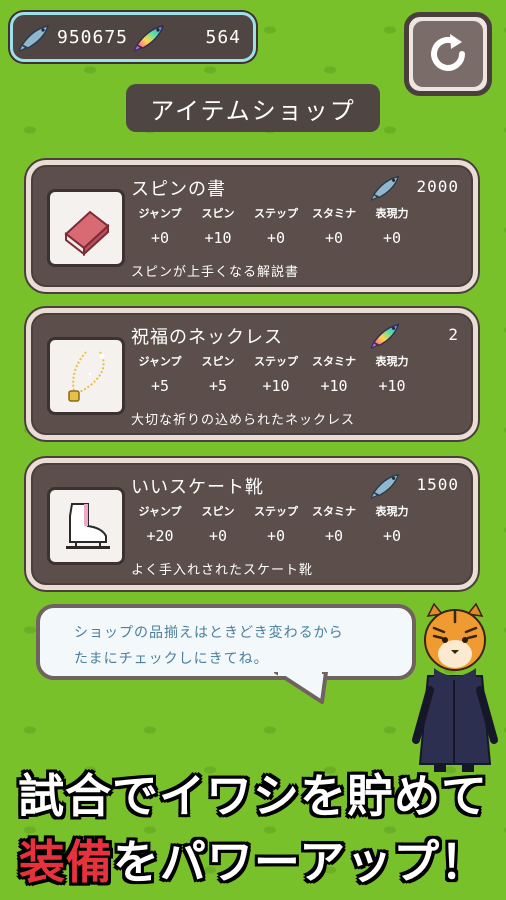 The image size is (506, 900). What do you see at coordinates (133, 37) in the screenshot?
I see `currency-bar: 950675 564` at bounding box center [133, 37].